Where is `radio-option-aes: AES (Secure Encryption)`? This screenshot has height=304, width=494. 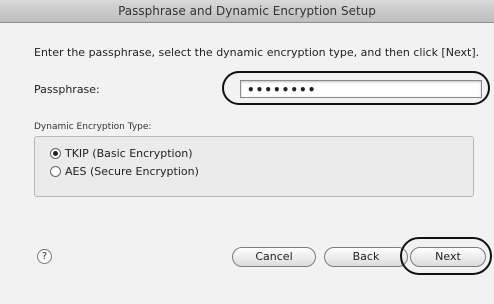
radio-option-aes: AES (Secure Encryption) is located at coordinates (124, 171).